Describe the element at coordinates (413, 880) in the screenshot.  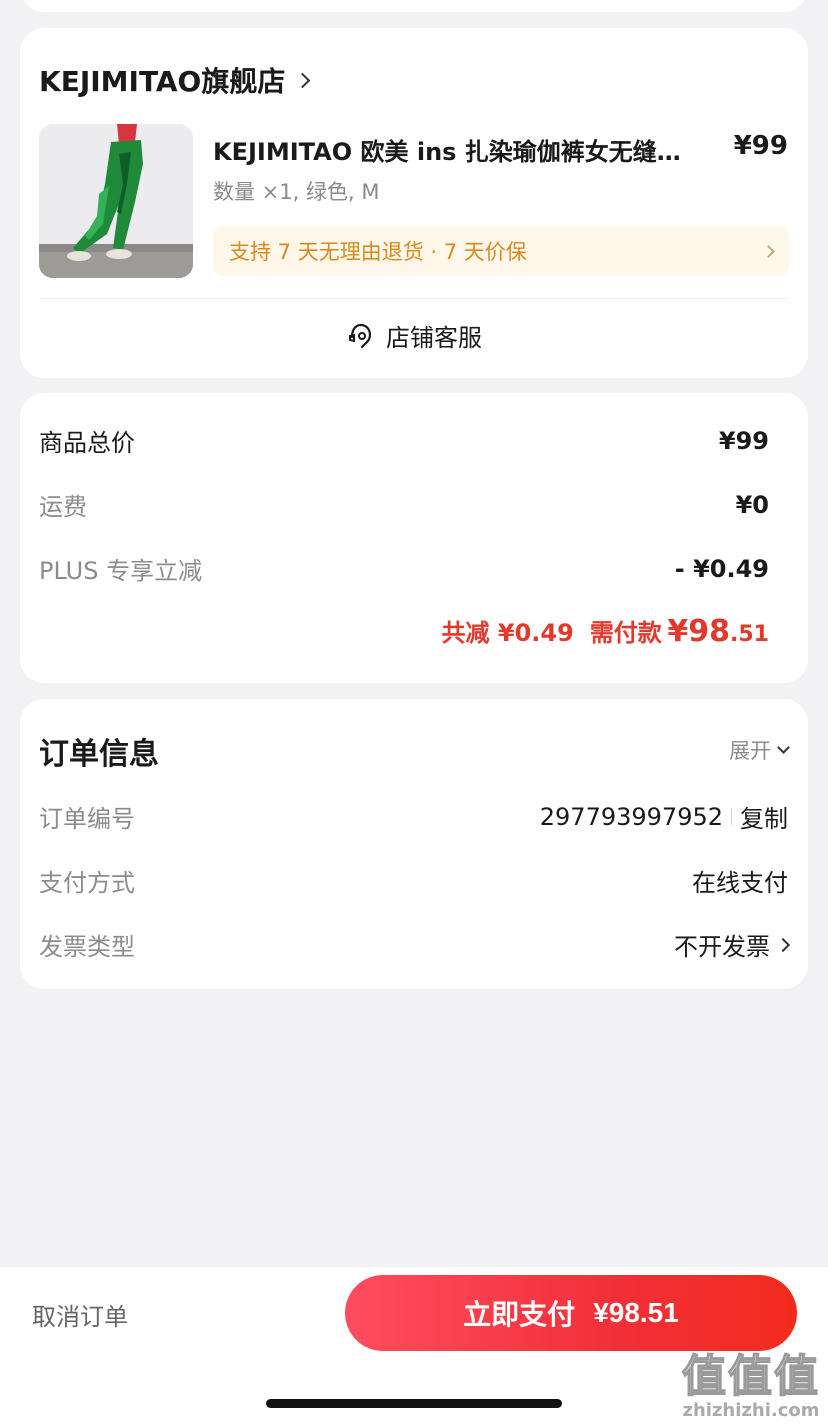
I see `order-row-payment-method: 支付方式 在线支付` at that location.